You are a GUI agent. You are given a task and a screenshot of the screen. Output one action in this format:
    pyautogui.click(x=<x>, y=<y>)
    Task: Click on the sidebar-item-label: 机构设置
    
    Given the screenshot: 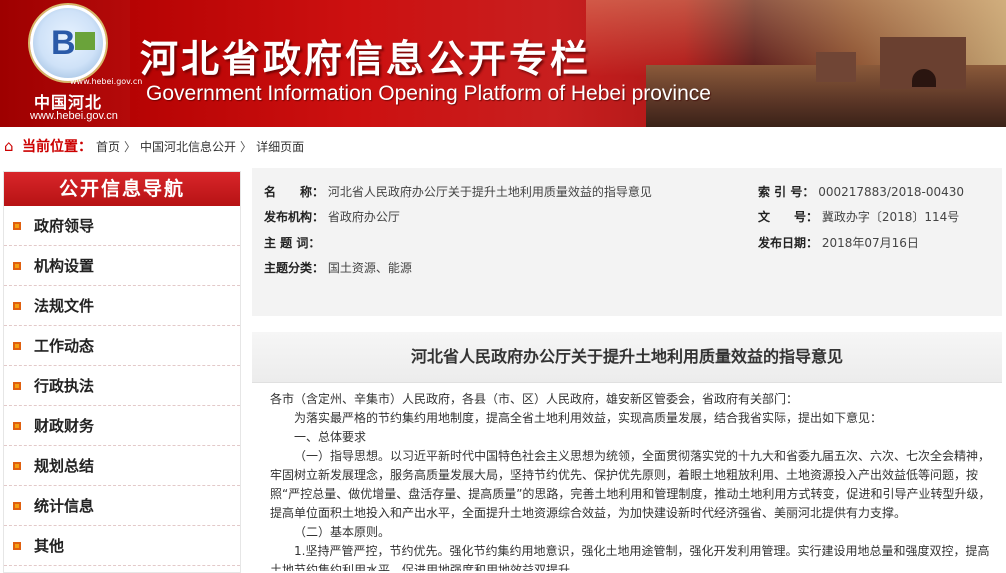 What is the action you would take?
    pyautogui.click(x=64, y=266)
    